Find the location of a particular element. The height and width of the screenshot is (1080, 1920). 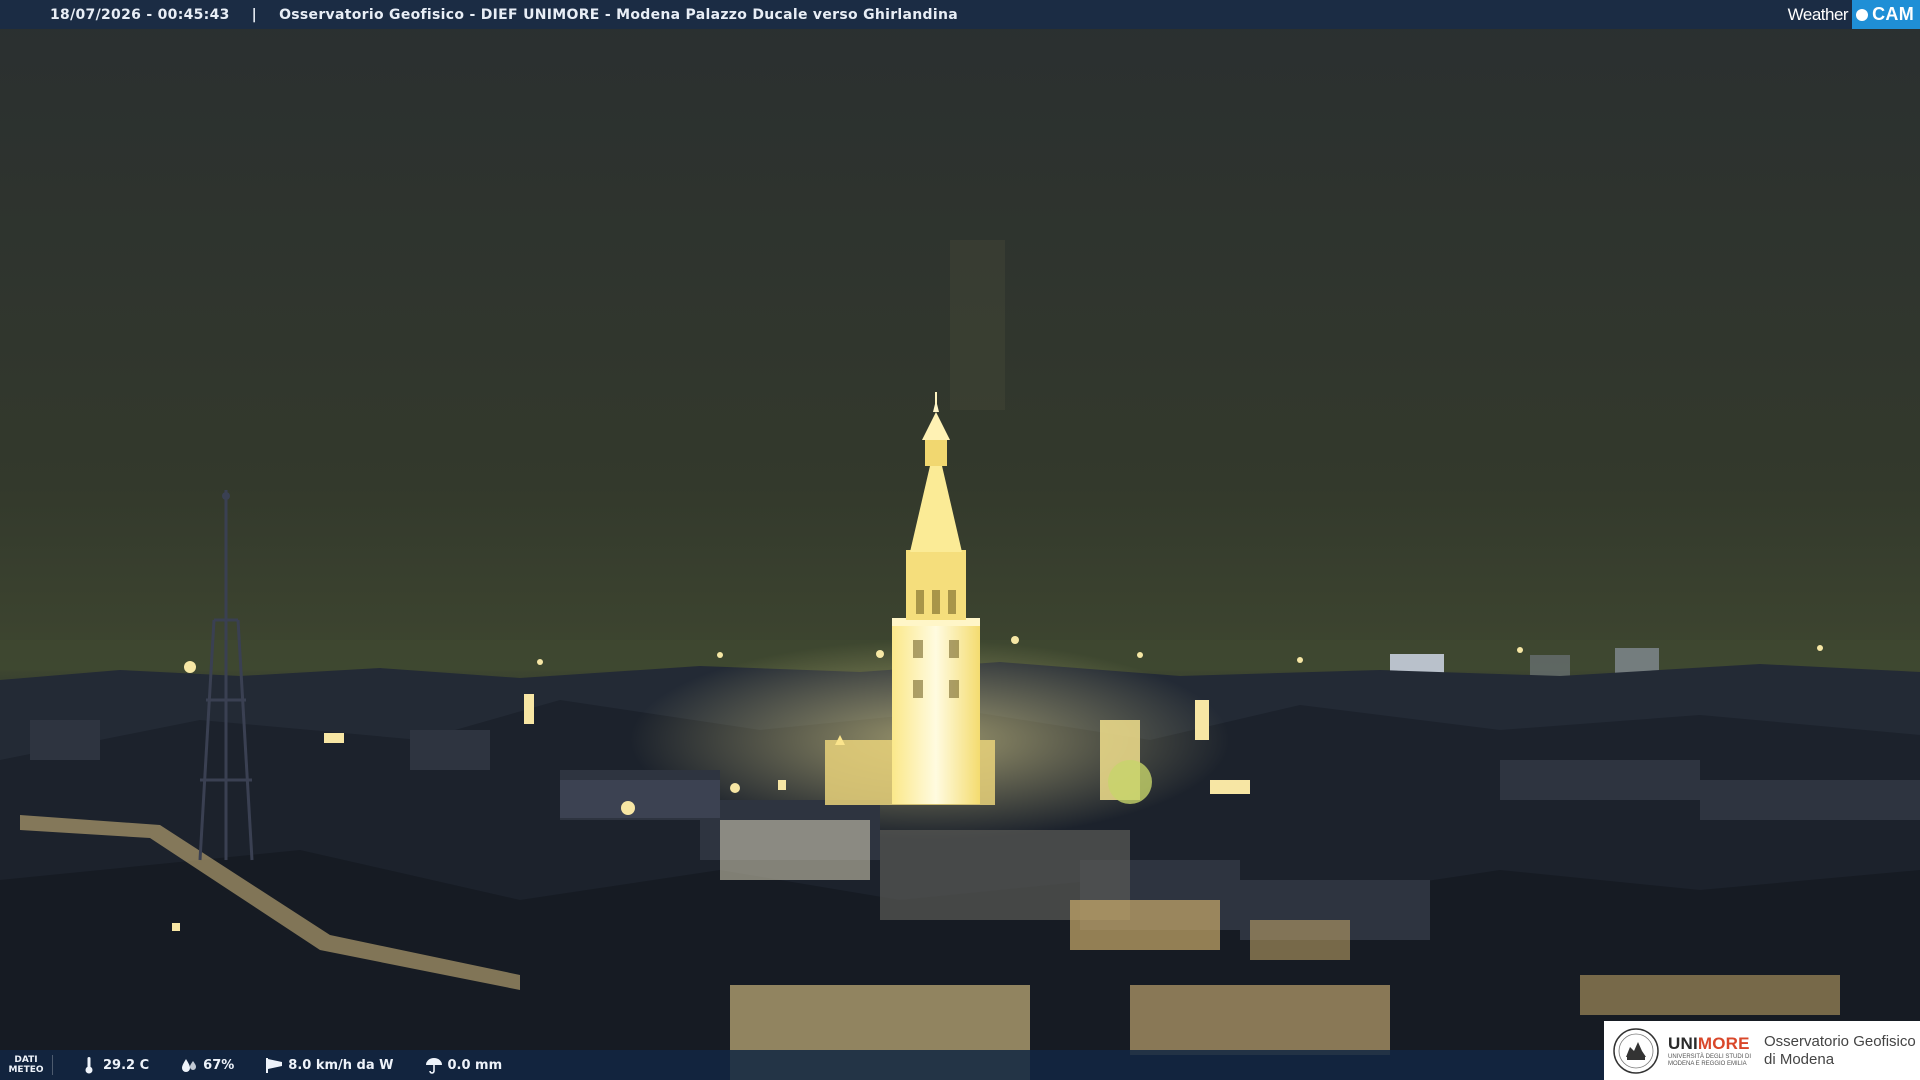

umbrella-icon is located at coordinates (434, 1065).